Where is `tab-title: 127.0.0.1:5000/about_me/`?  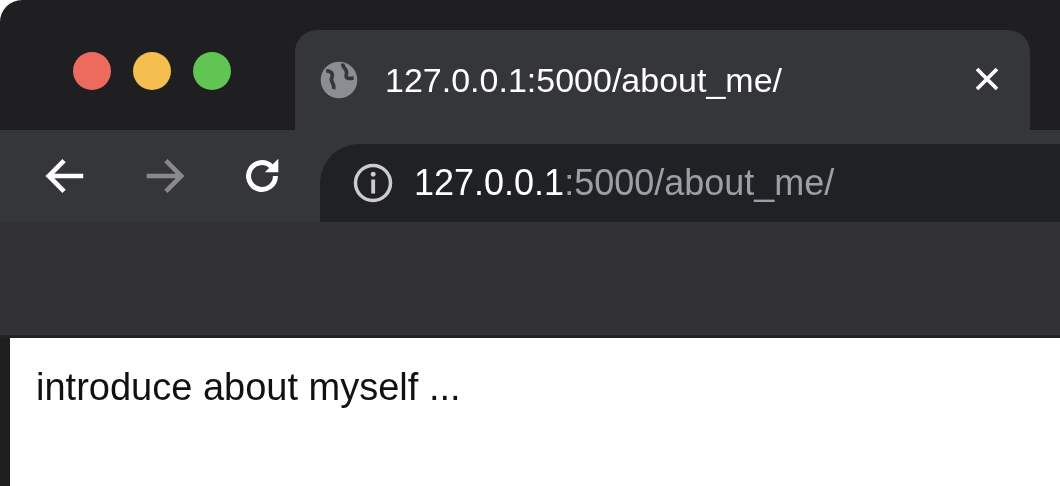
tab-title: 127.0.0.1:5000/about_me/ is located at coordinates (584, 80).